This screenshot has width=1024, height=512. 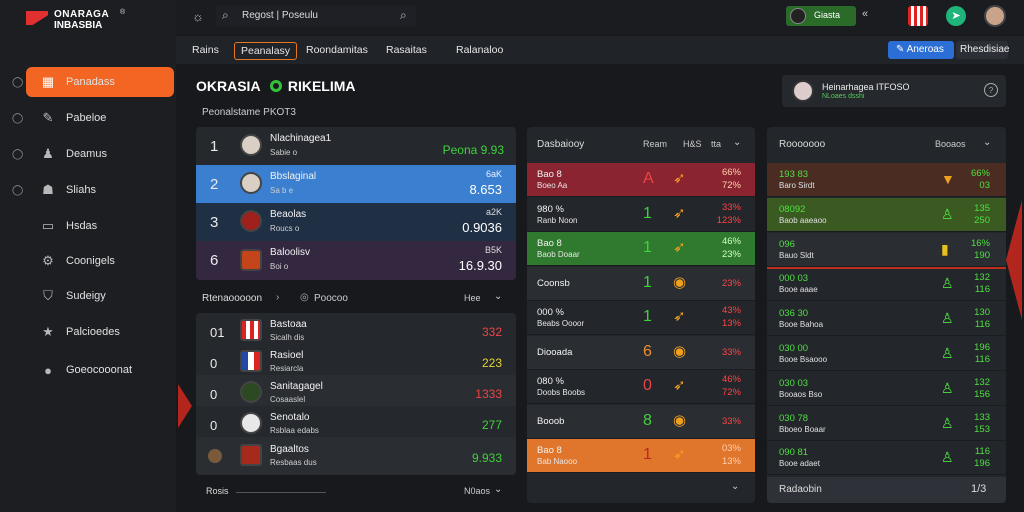 I want to click on rank: 1, so click(x=214, y=146).